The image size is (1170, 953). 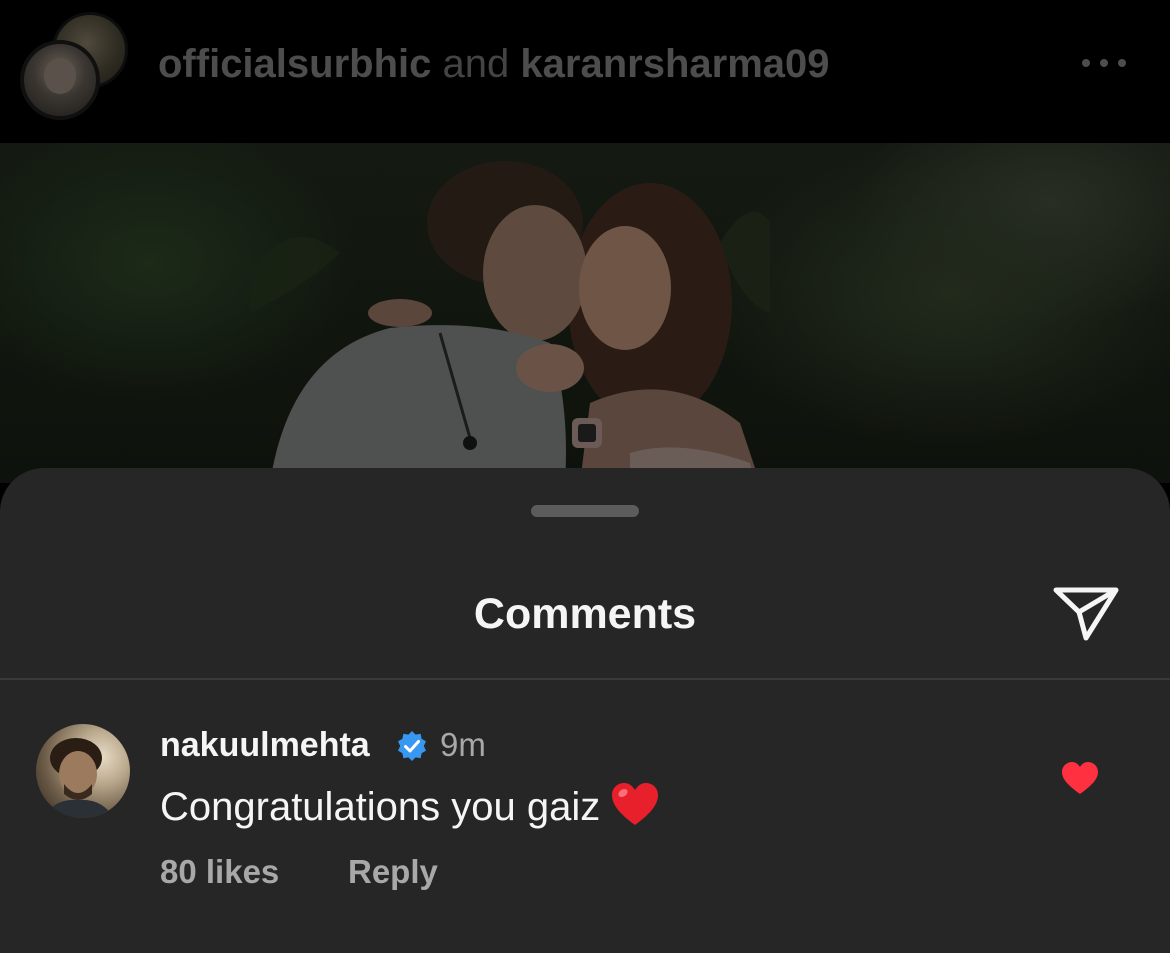 I want to click on more-horizontal-icon, so click(x=1104, y=63).